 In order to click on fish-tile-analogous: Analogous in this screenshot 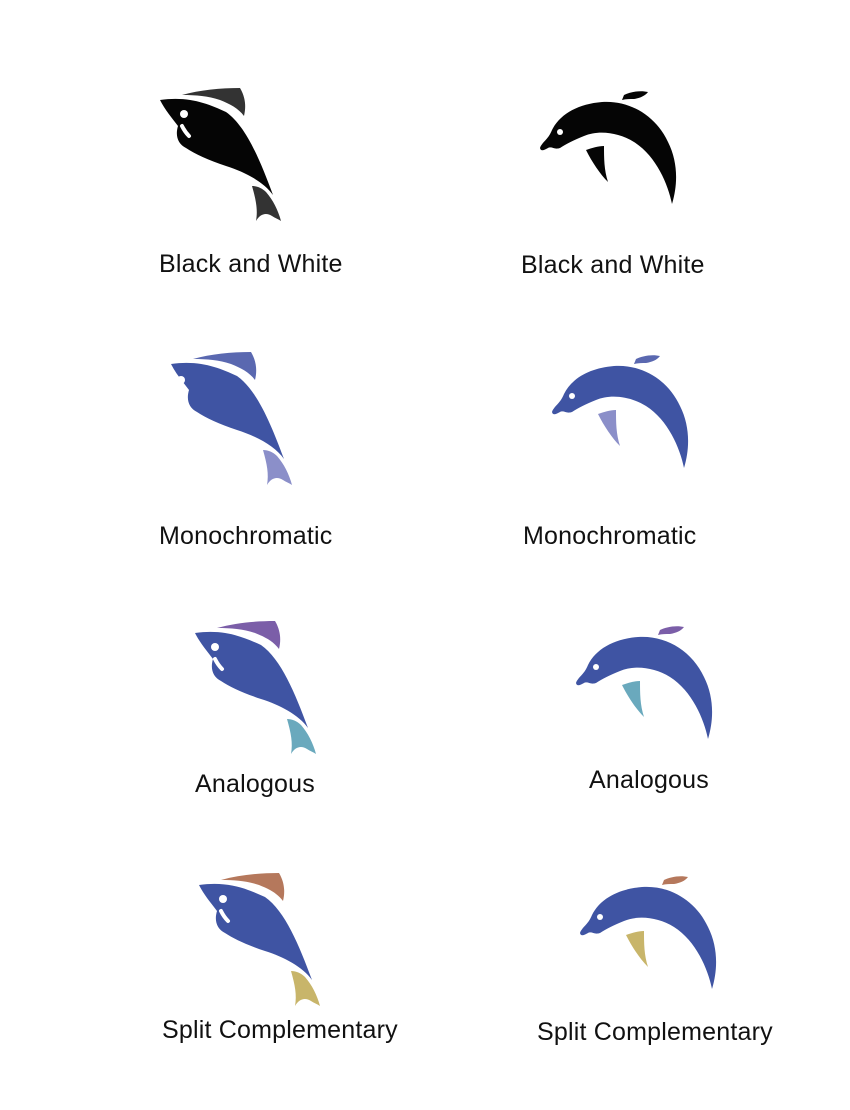, I will do `click(212, 700)`.